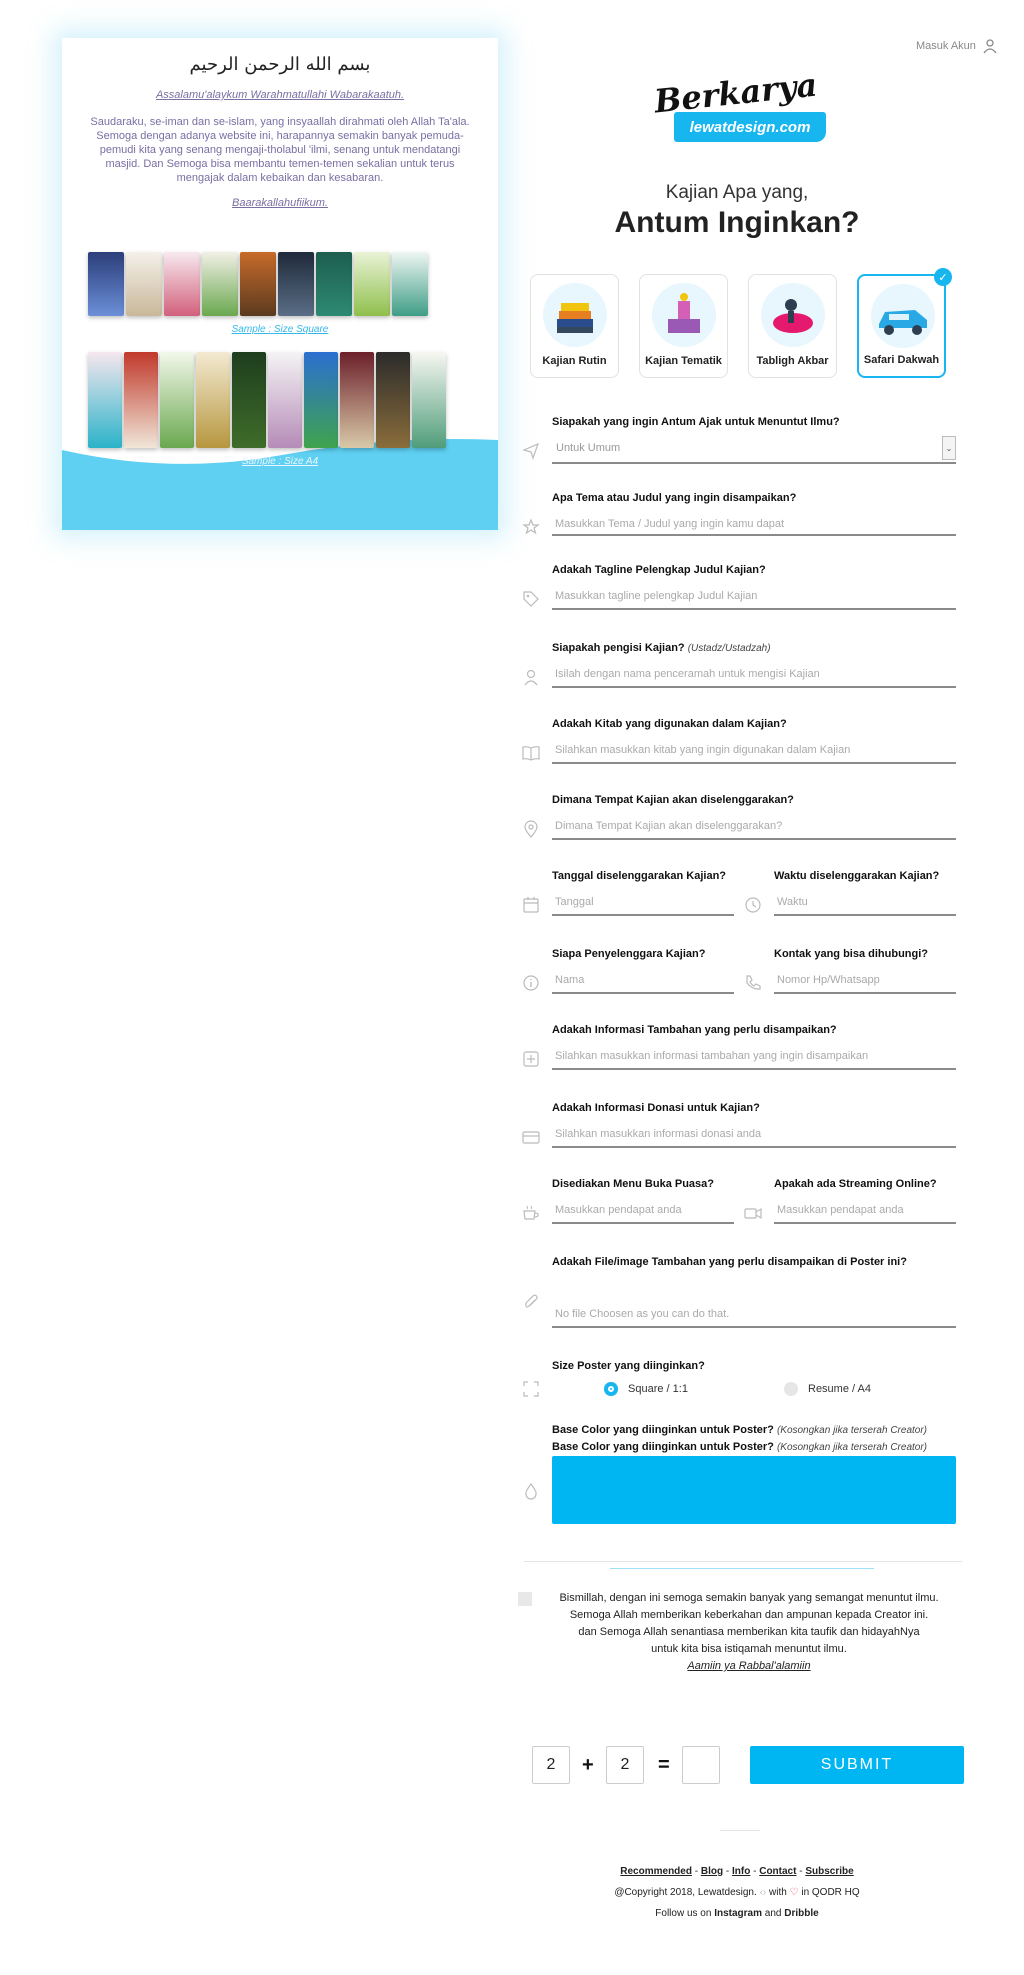 The width and height of the screenshot is (1024, 1975). Describe the element at coordinates (574, 326) in the screenshot. I see `category-card-kajian-rutin: Kajian Rutin` at that location.